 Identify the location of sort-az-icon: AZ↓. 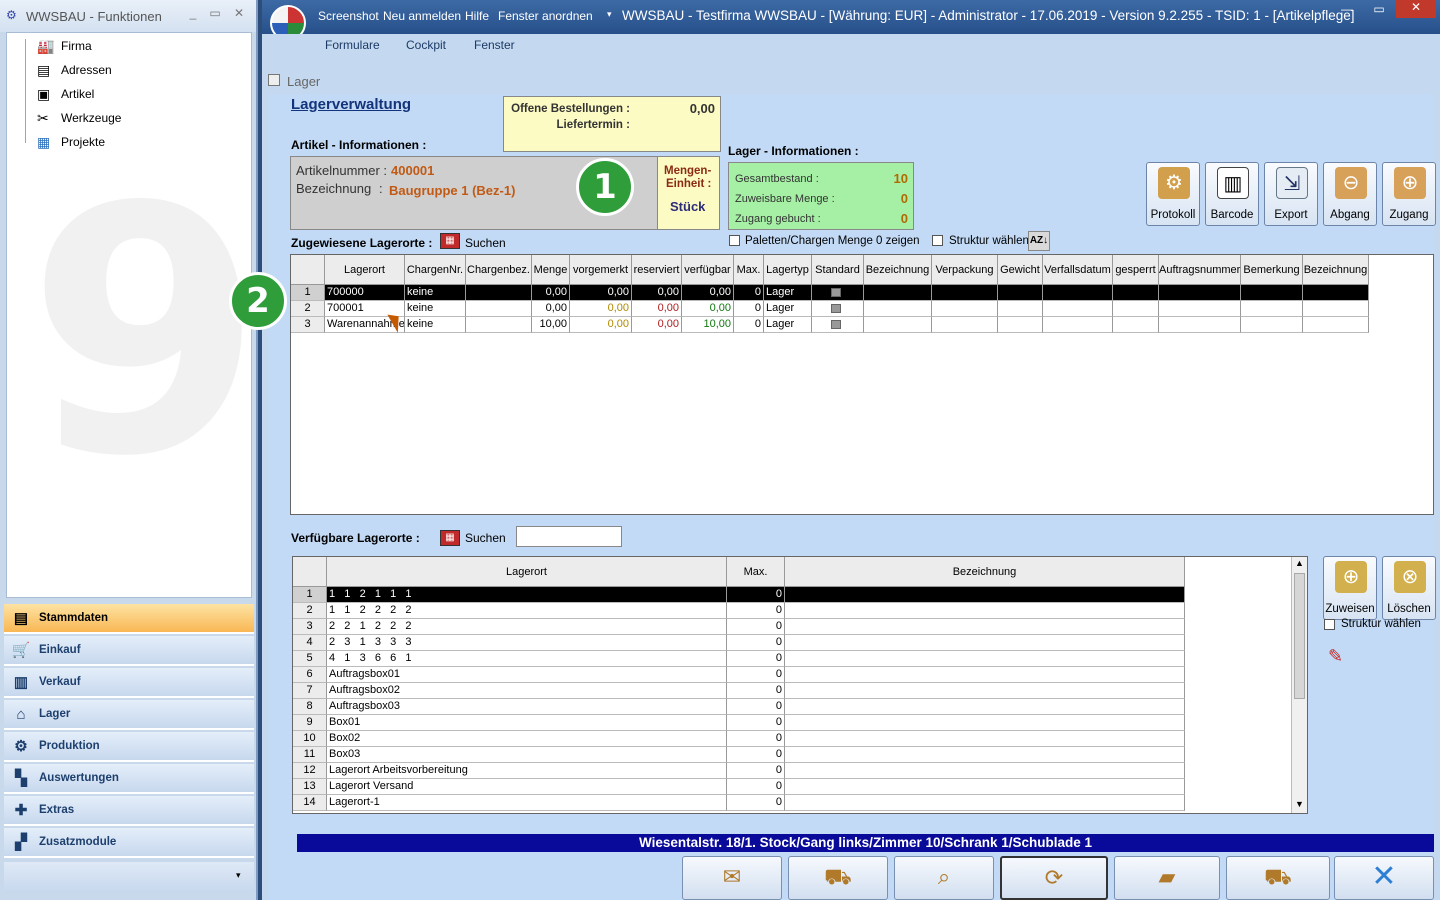
(1039, 241).